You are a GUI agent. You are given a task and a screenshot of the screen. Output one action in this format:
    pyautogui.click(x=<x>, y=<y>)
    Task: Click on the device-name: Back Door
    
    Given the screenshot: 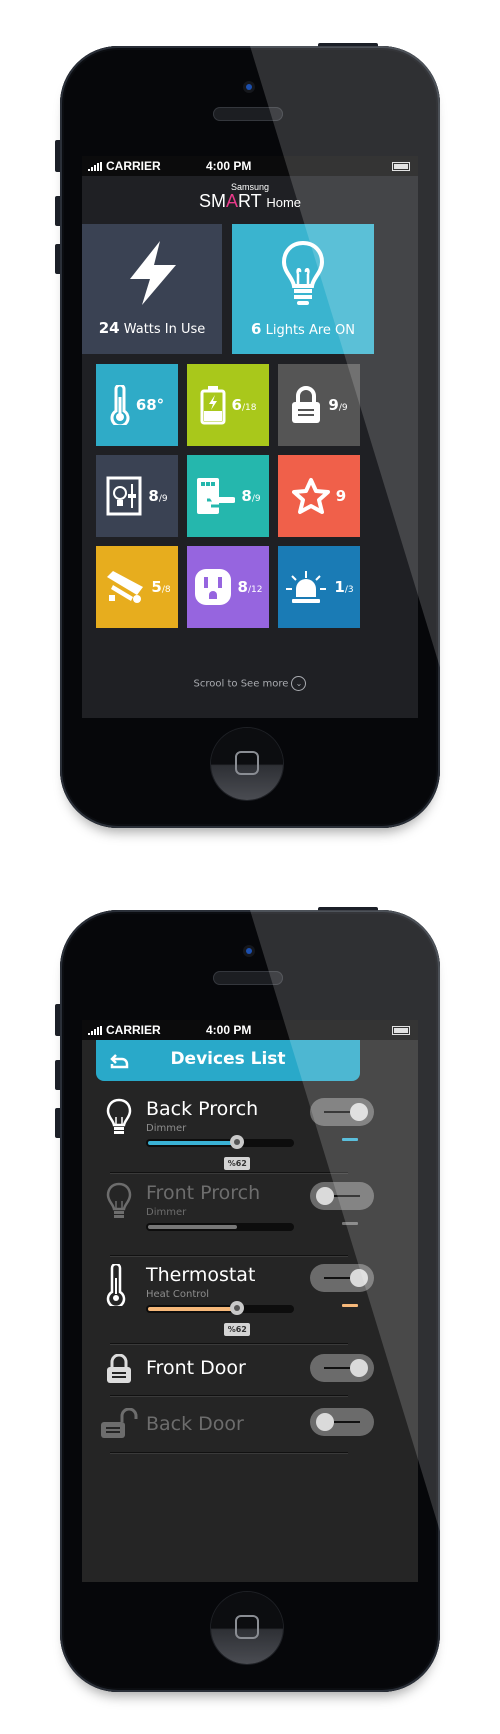 What is the action you would take?
    pyautogui.click(x=195, y=1424)
    